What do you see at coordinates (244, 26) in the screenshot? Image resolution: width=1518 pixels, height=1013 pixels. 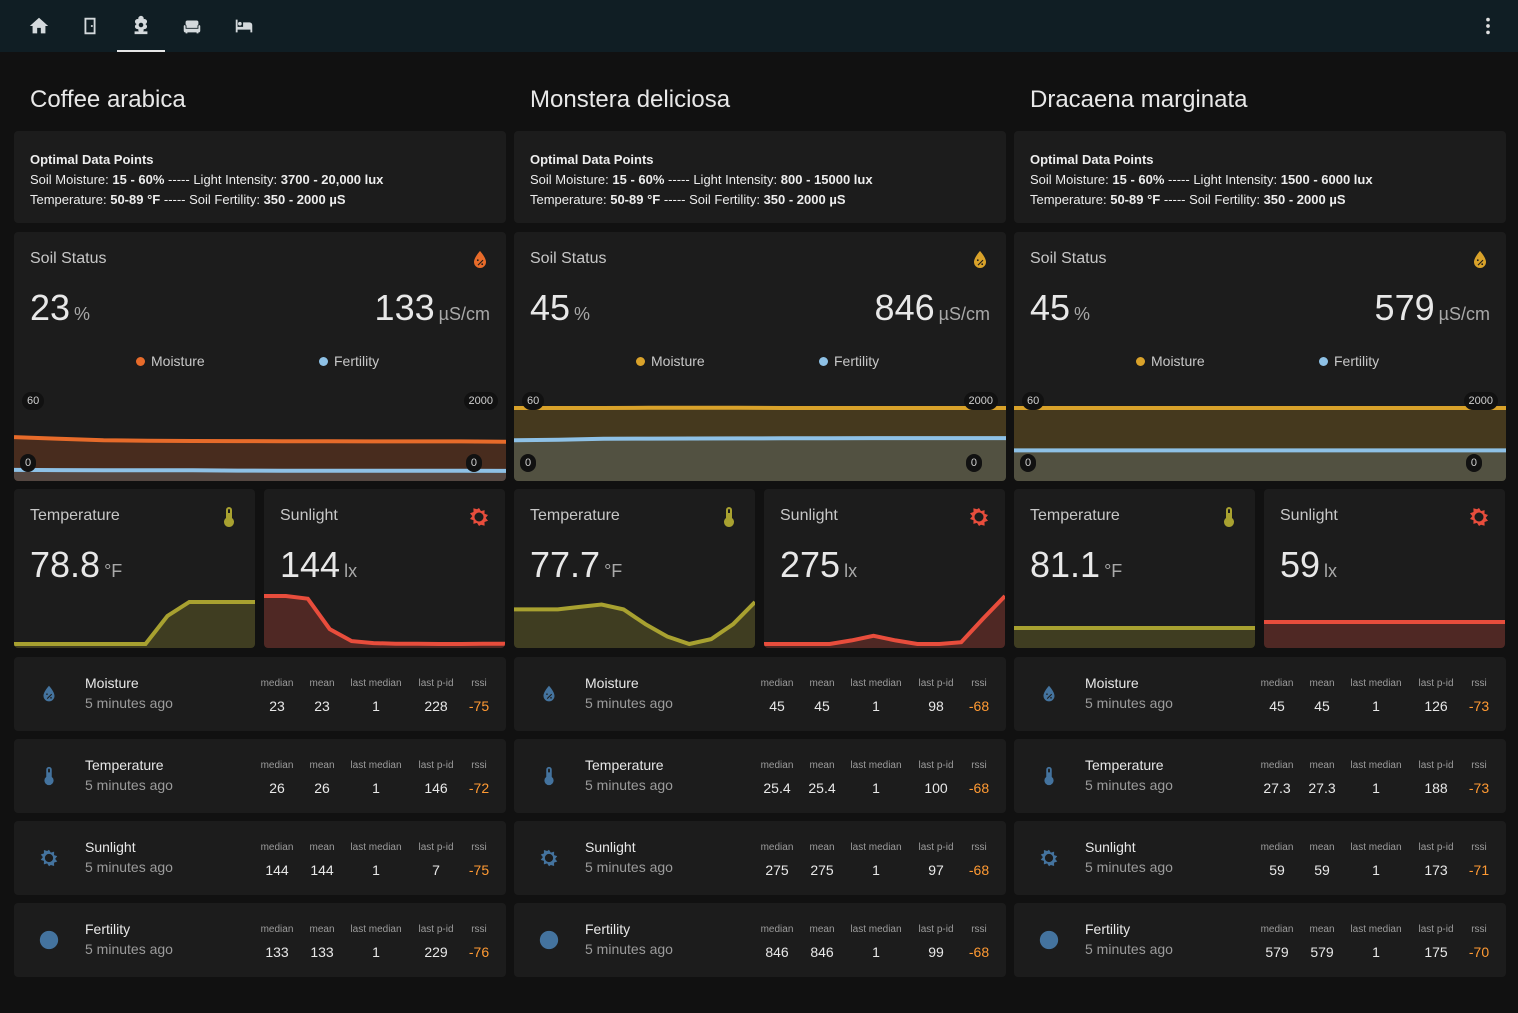 I see `tab-bedroom` at bounding box center [244, 26].